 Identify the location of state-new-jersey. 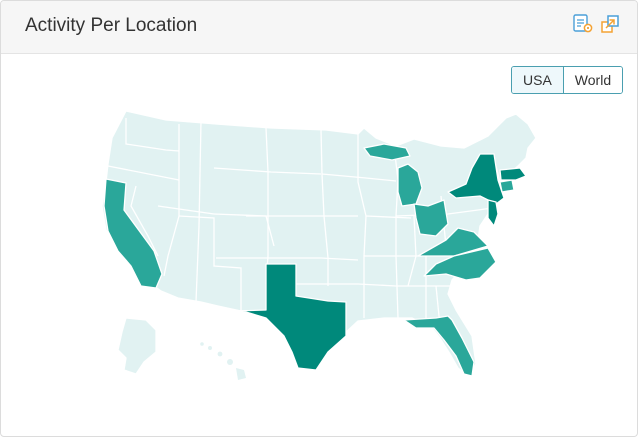
(493, 213).